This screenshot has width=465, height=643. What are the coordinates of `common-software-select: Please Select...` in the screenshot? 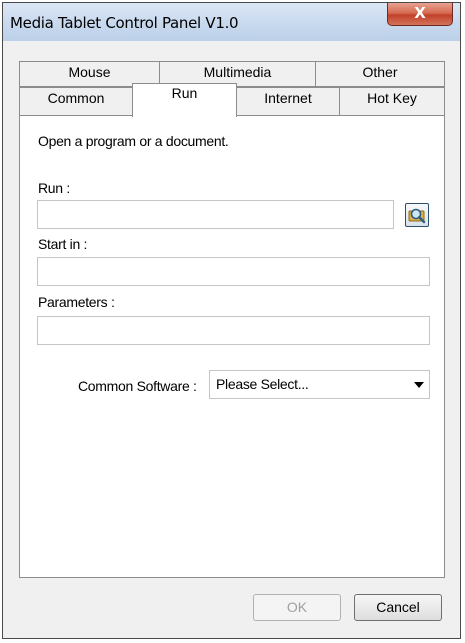 It's located at (319, 384).